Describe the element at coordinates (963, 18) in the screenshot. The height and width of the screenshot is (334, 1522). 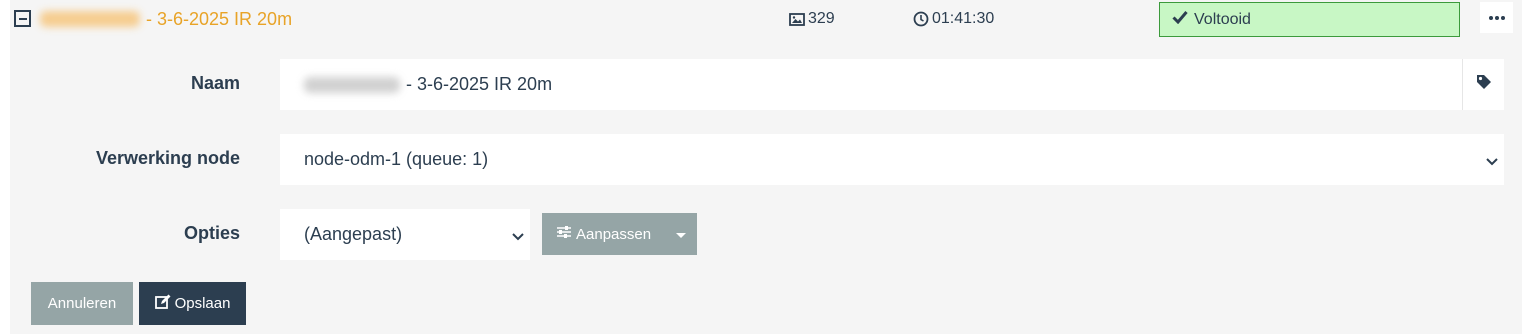
I see `duration-value: 01:41:30` at that location.